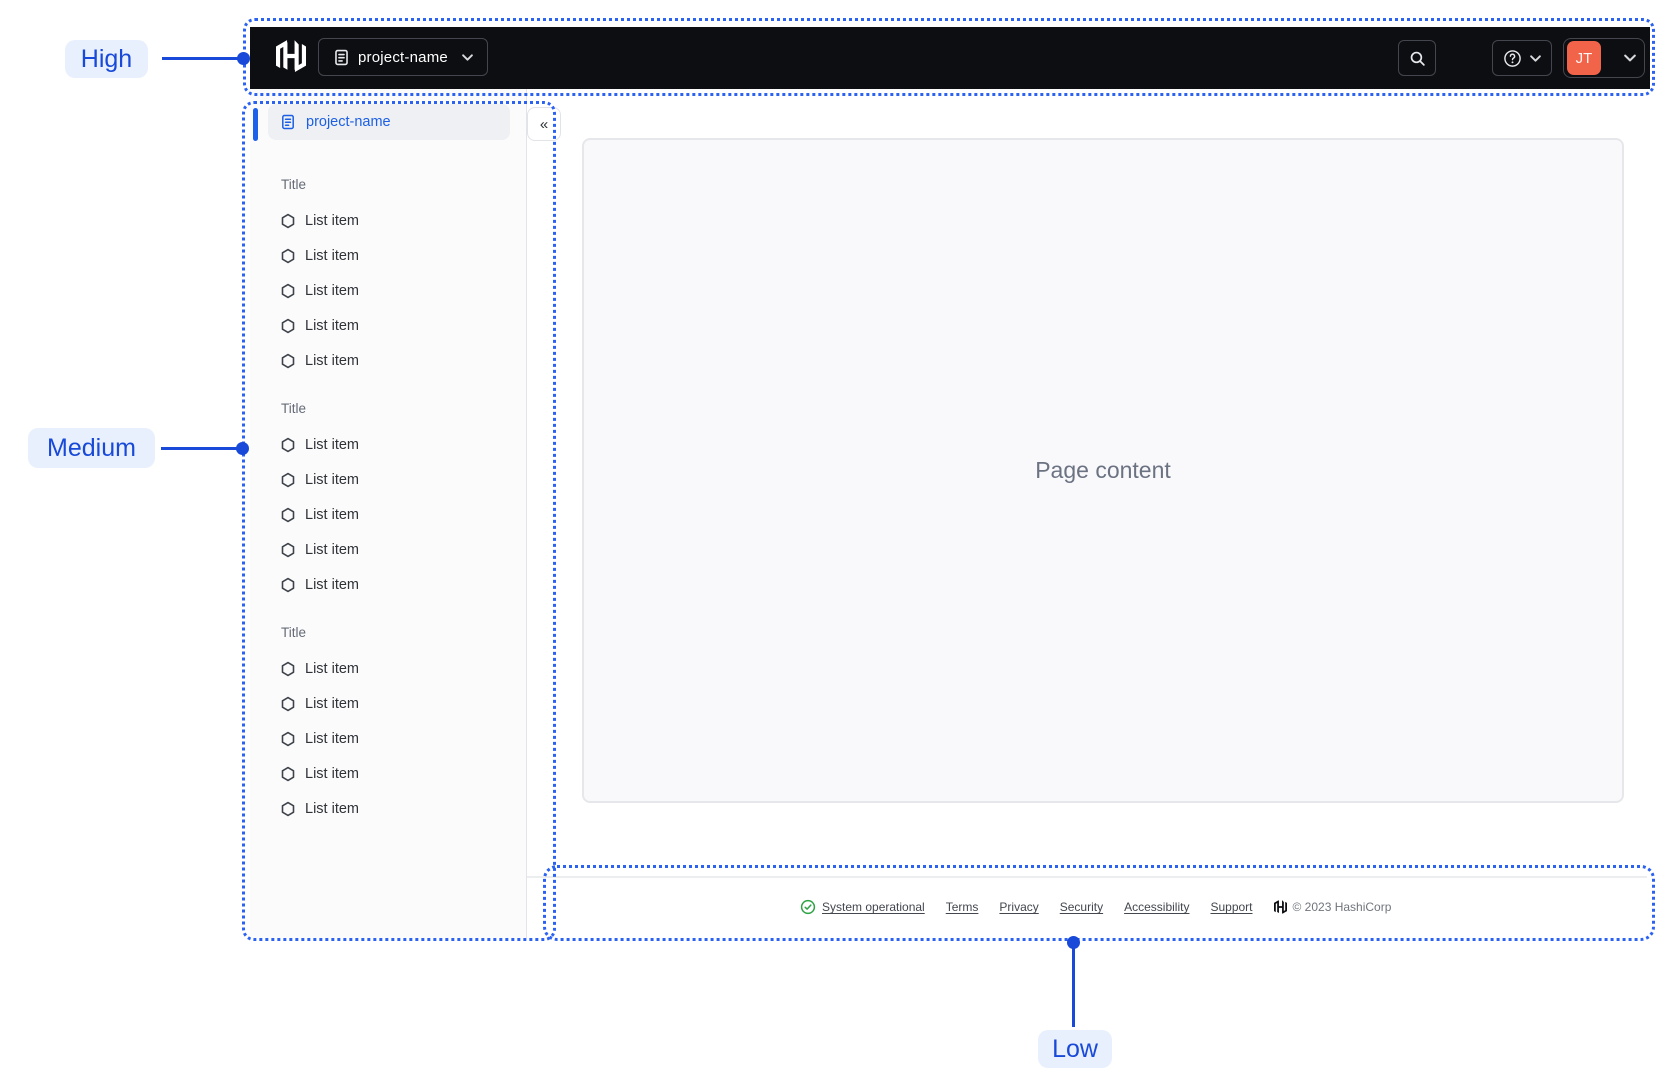 The width and height of the screenshot is (1672, 1078). What do you see at coordinates (1087, 877) in the screenshot?
I see `footer-divider` at bounding box center [1087, 877].